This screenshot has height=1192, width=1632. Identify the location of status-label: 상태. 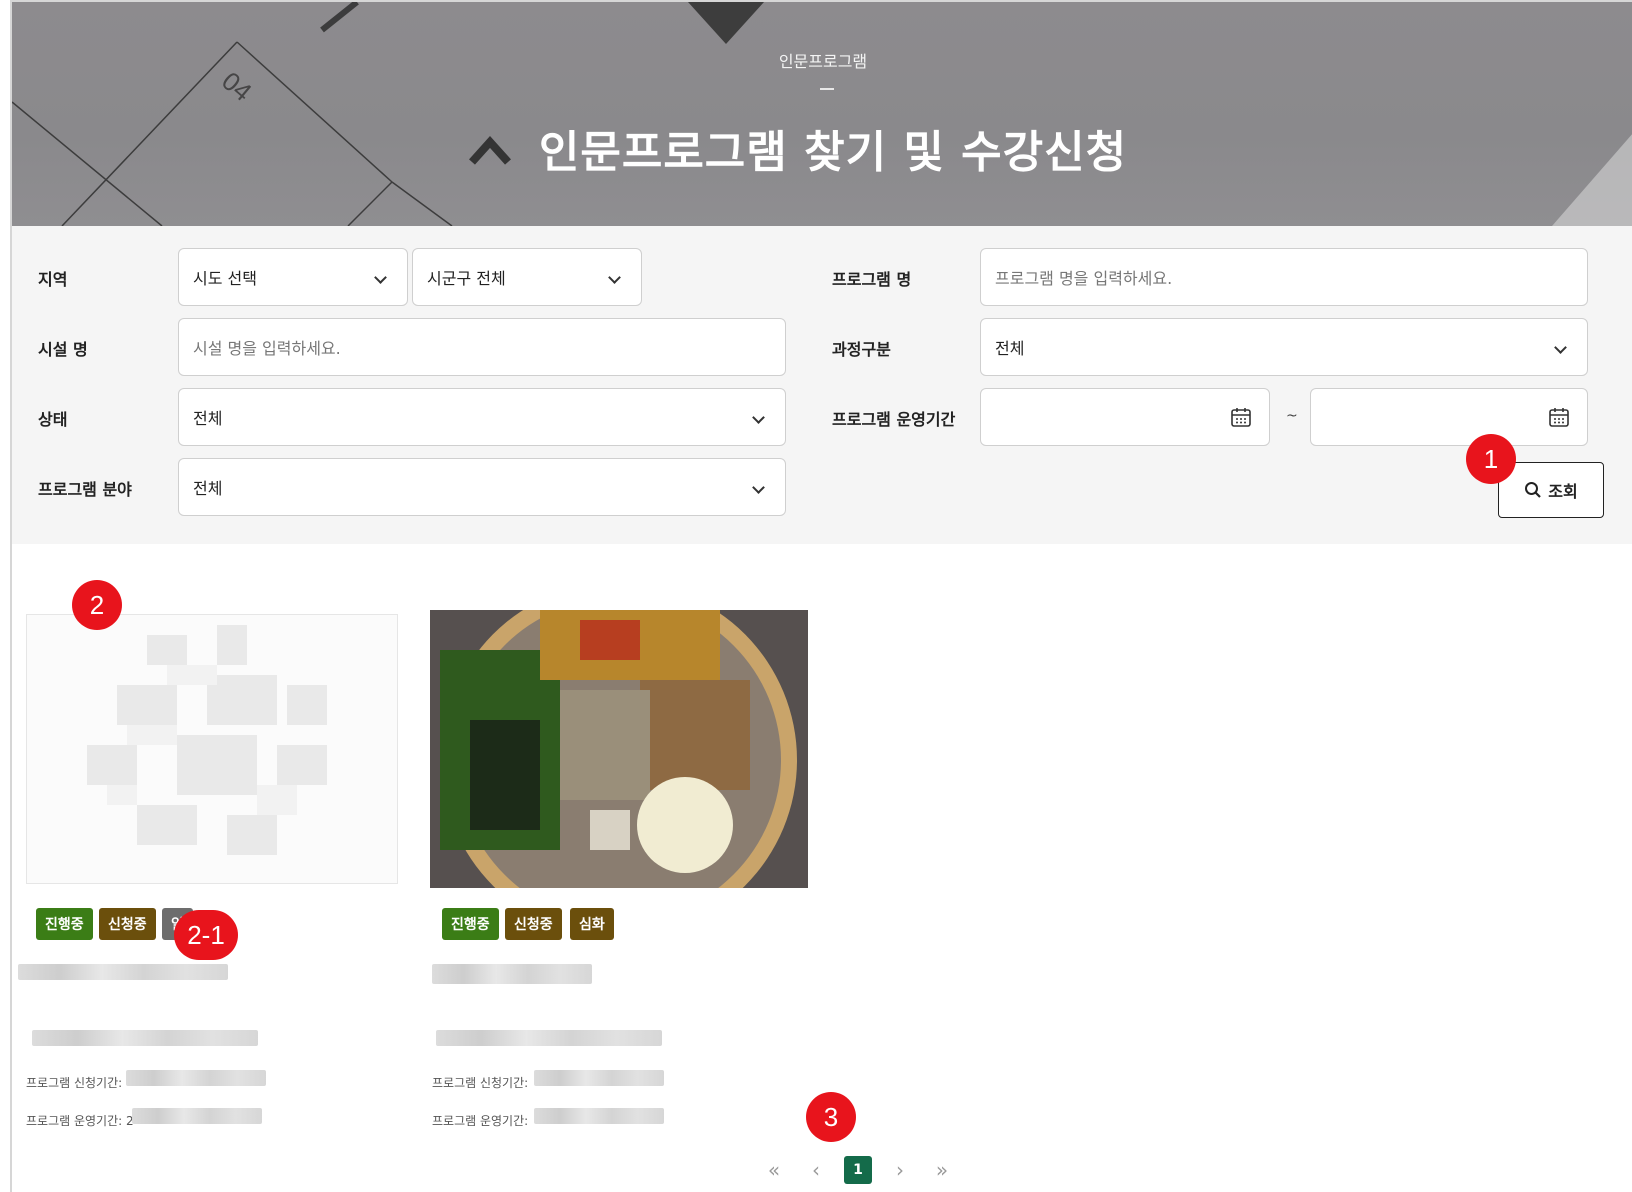
(53, 419).